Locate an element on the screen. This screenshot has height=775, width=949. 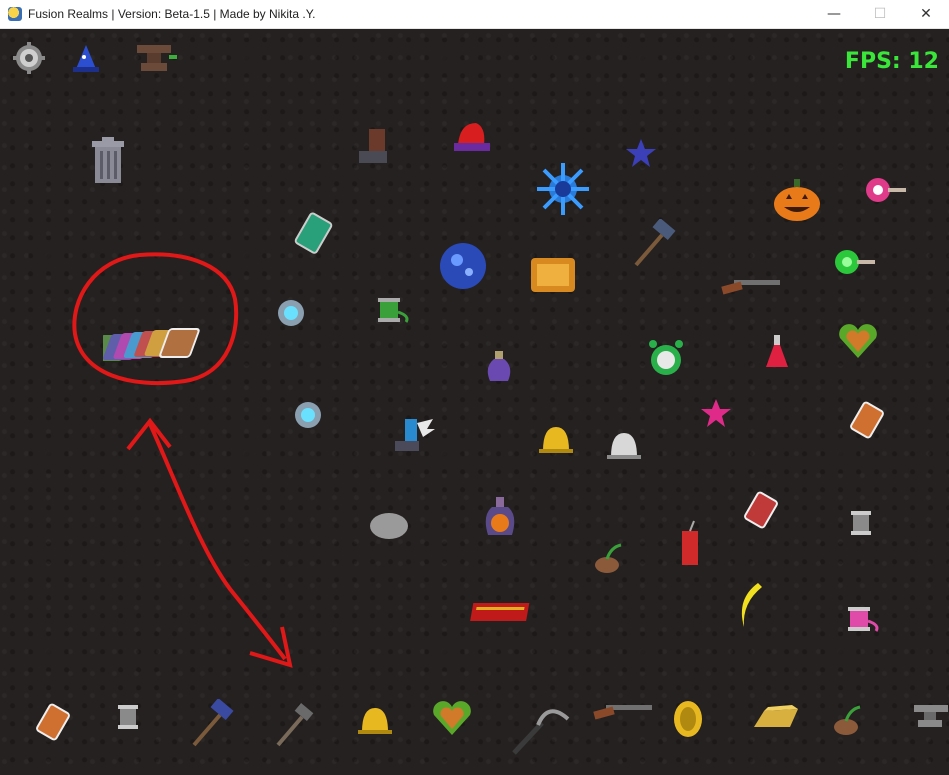
gold-bell-icon is located at coordinates (556, 441).